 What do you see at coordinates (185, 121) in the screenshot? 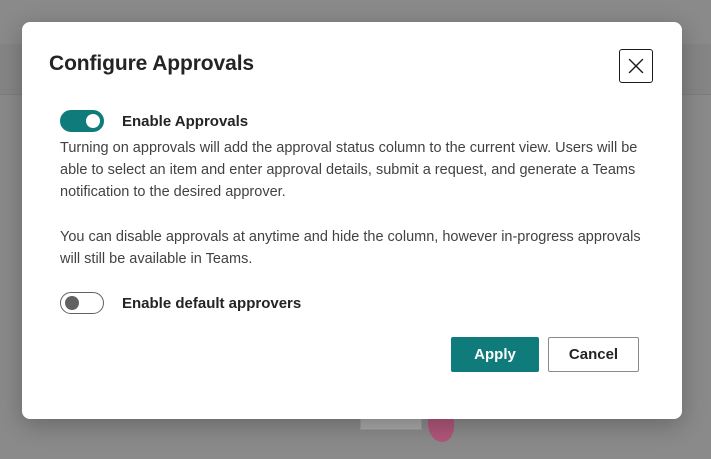
I see `enable-approvals-label: Enable Approvals` at bounding box center [185, 121].